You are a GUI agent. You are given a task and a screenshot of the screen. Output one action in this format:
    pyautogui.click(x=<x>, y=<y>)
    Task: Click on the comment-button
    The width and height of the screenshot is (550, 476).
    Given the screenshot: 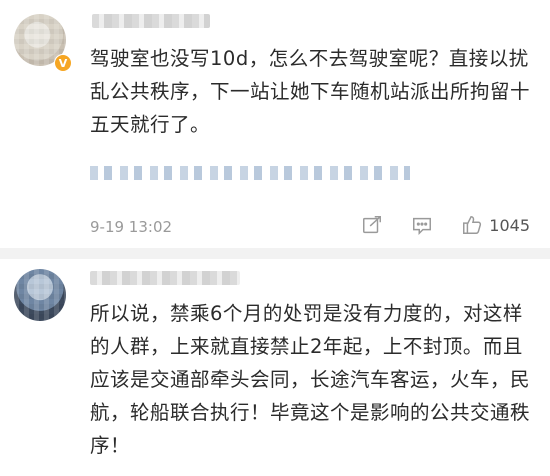 What is the action you would take?
    pyautogui.click(x=422, y=225)
    